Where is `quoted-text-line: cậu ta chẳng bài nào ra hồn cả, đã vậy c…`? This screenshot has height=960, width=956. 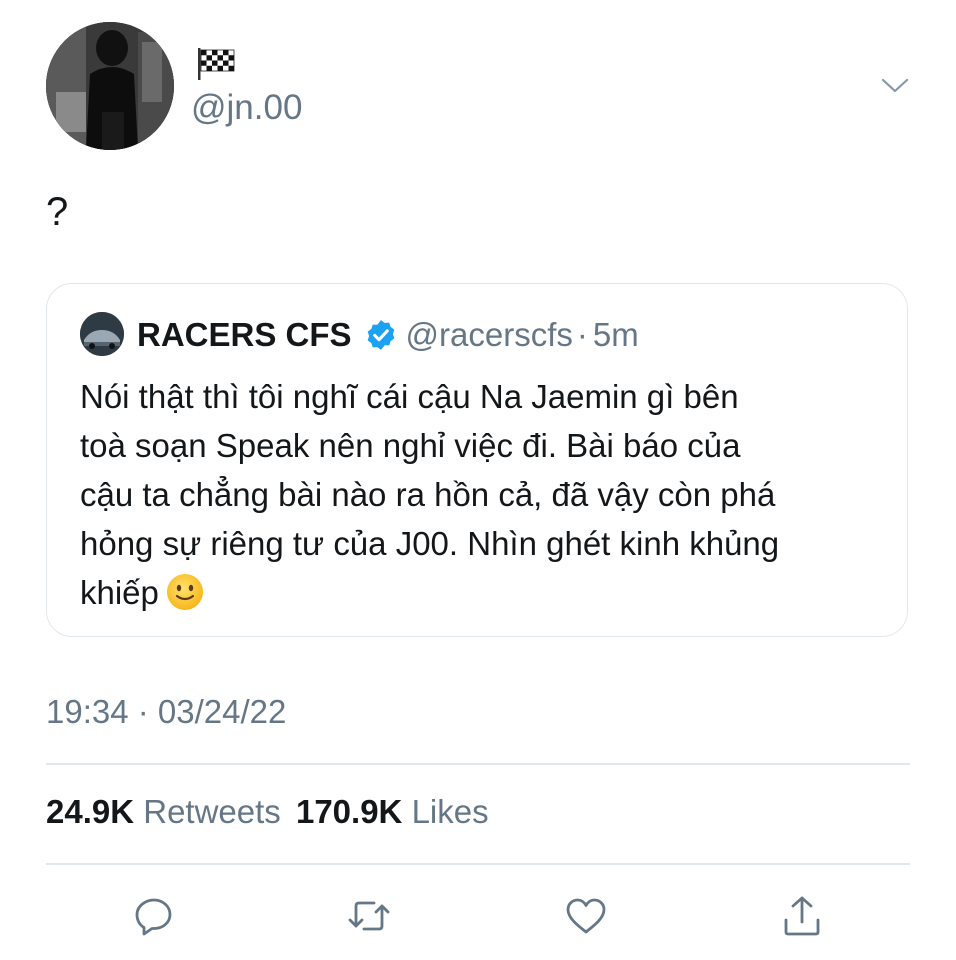 quoted-text-line: cậu ta chẳng bài nào ra hồn cả, đã vậy c… is located at coordinates (428, 494).